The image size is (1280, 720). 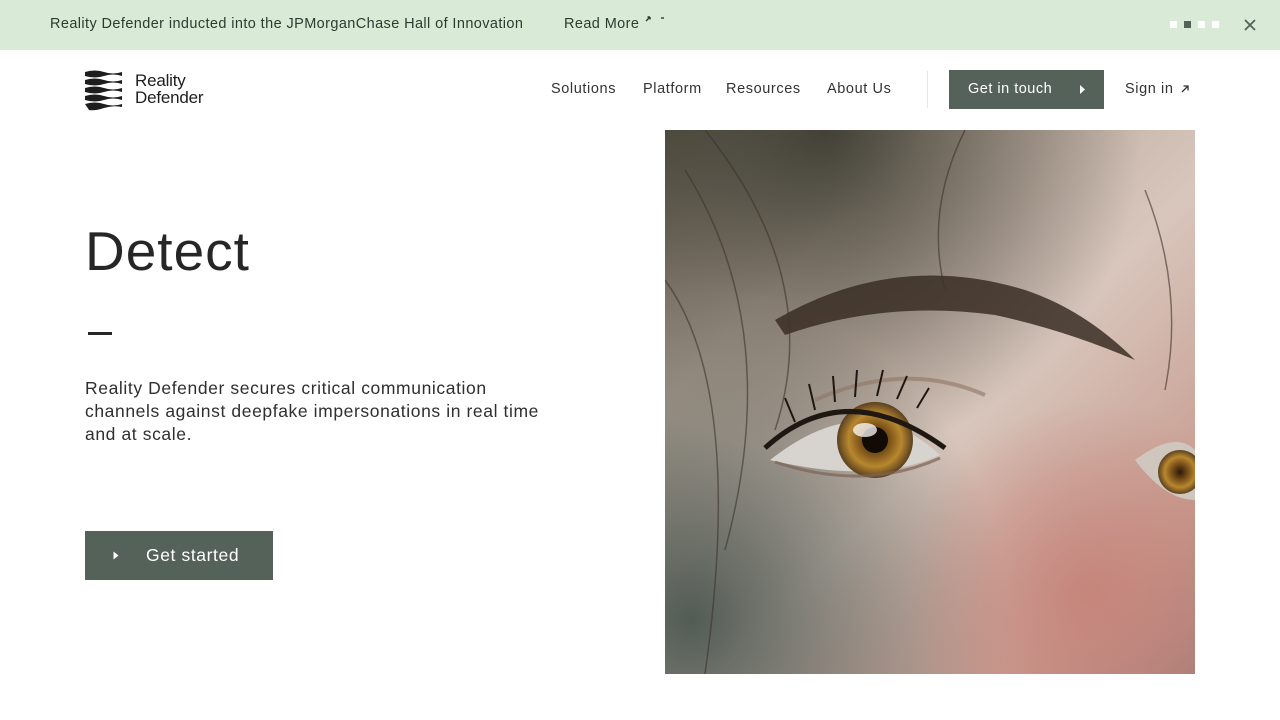 What do you see at coordinates (160, 80) in the screenshot?
I see `logo-line-1: Reality` at bounding box center [160, 80].